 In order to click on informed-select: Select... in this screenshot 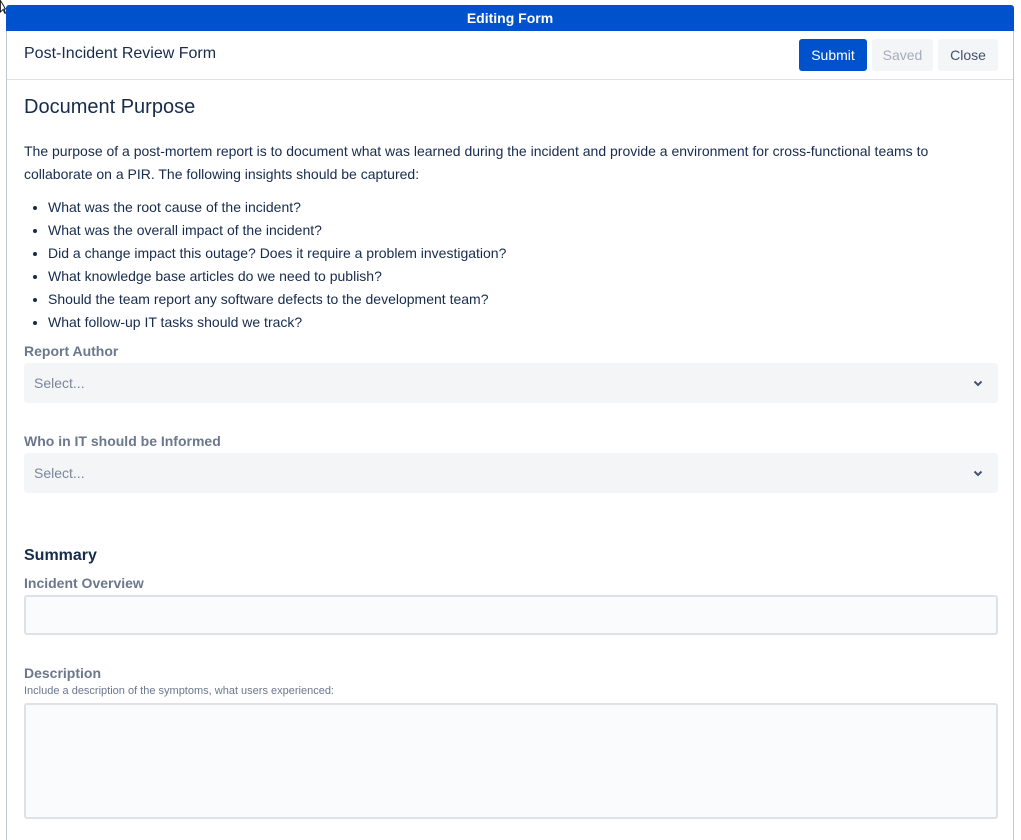, I will do `click(511, 473)`.